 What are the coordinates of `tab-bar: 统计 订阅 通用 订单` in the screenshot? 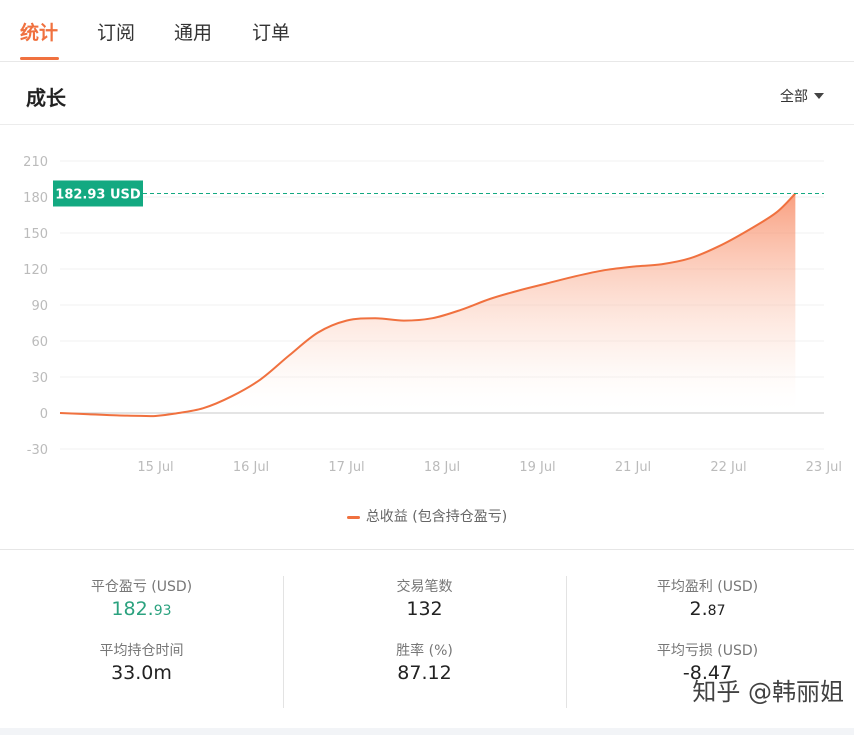 It's located at (427, 31).